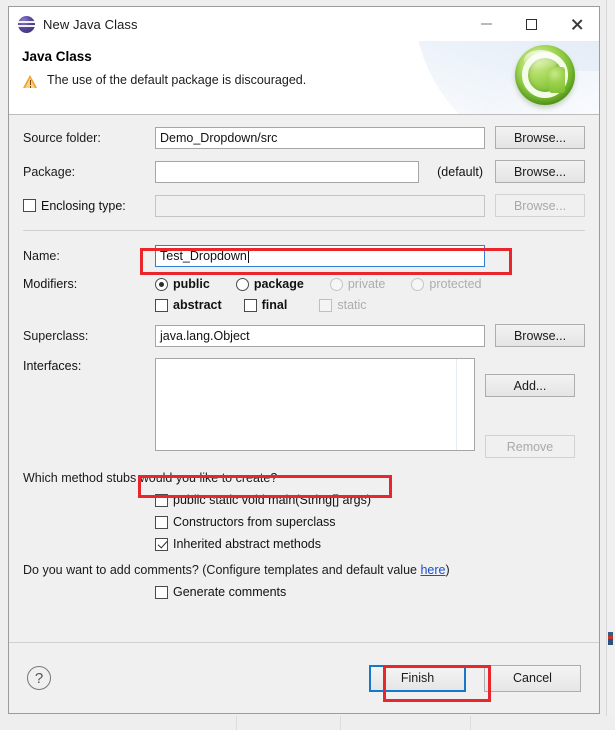 The width and height of the screenshot is (615, 730). I want to click on stub-main-method-label: public static void main(String[] args), so click(272, 500).